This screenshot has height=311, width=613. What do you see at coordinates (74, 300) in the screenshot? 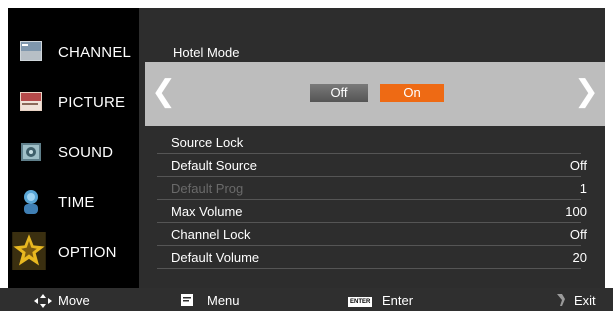
I see `hint-move-label: Move` at bounding box center [74, 300].